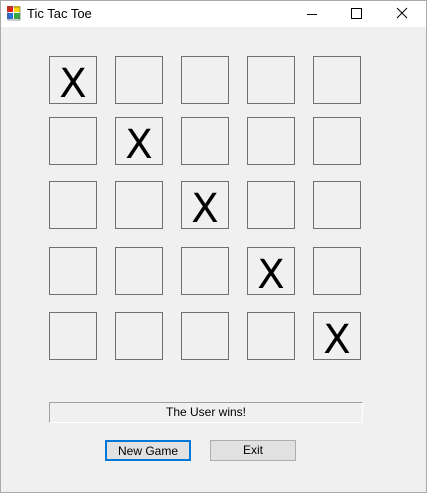  Describe the element at coordinates (148, 450) in the screenshot. I see `new-game-button: New Game` at that location.